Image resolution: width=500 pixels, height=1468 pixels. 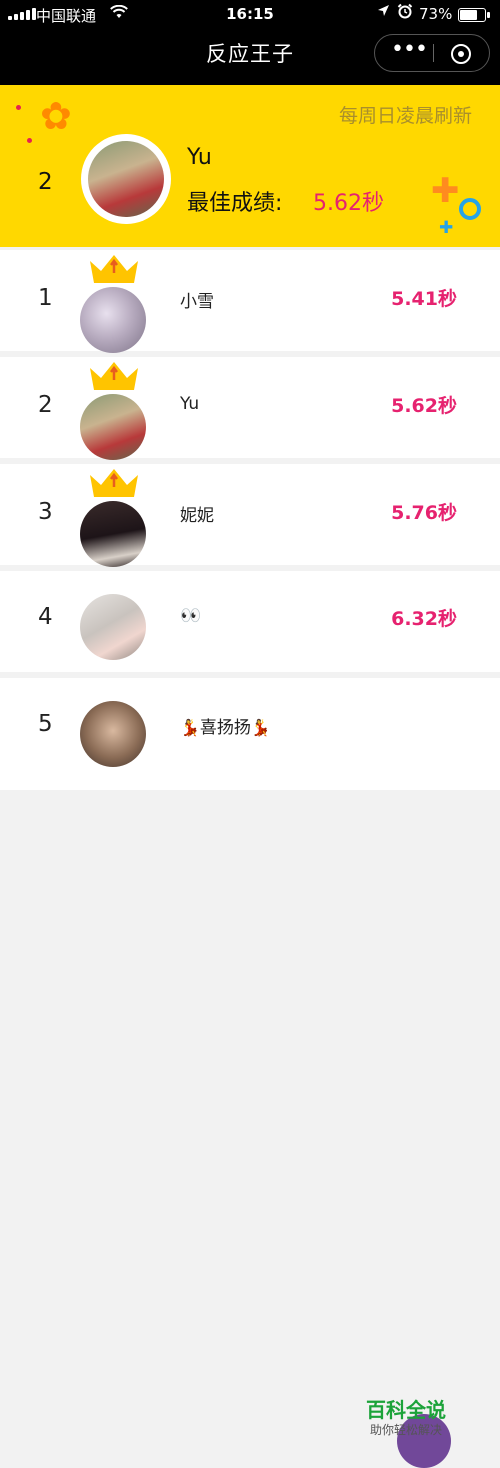 I want to click on user-name: 💃喜扬扬💃, so click(x=225, y=728).